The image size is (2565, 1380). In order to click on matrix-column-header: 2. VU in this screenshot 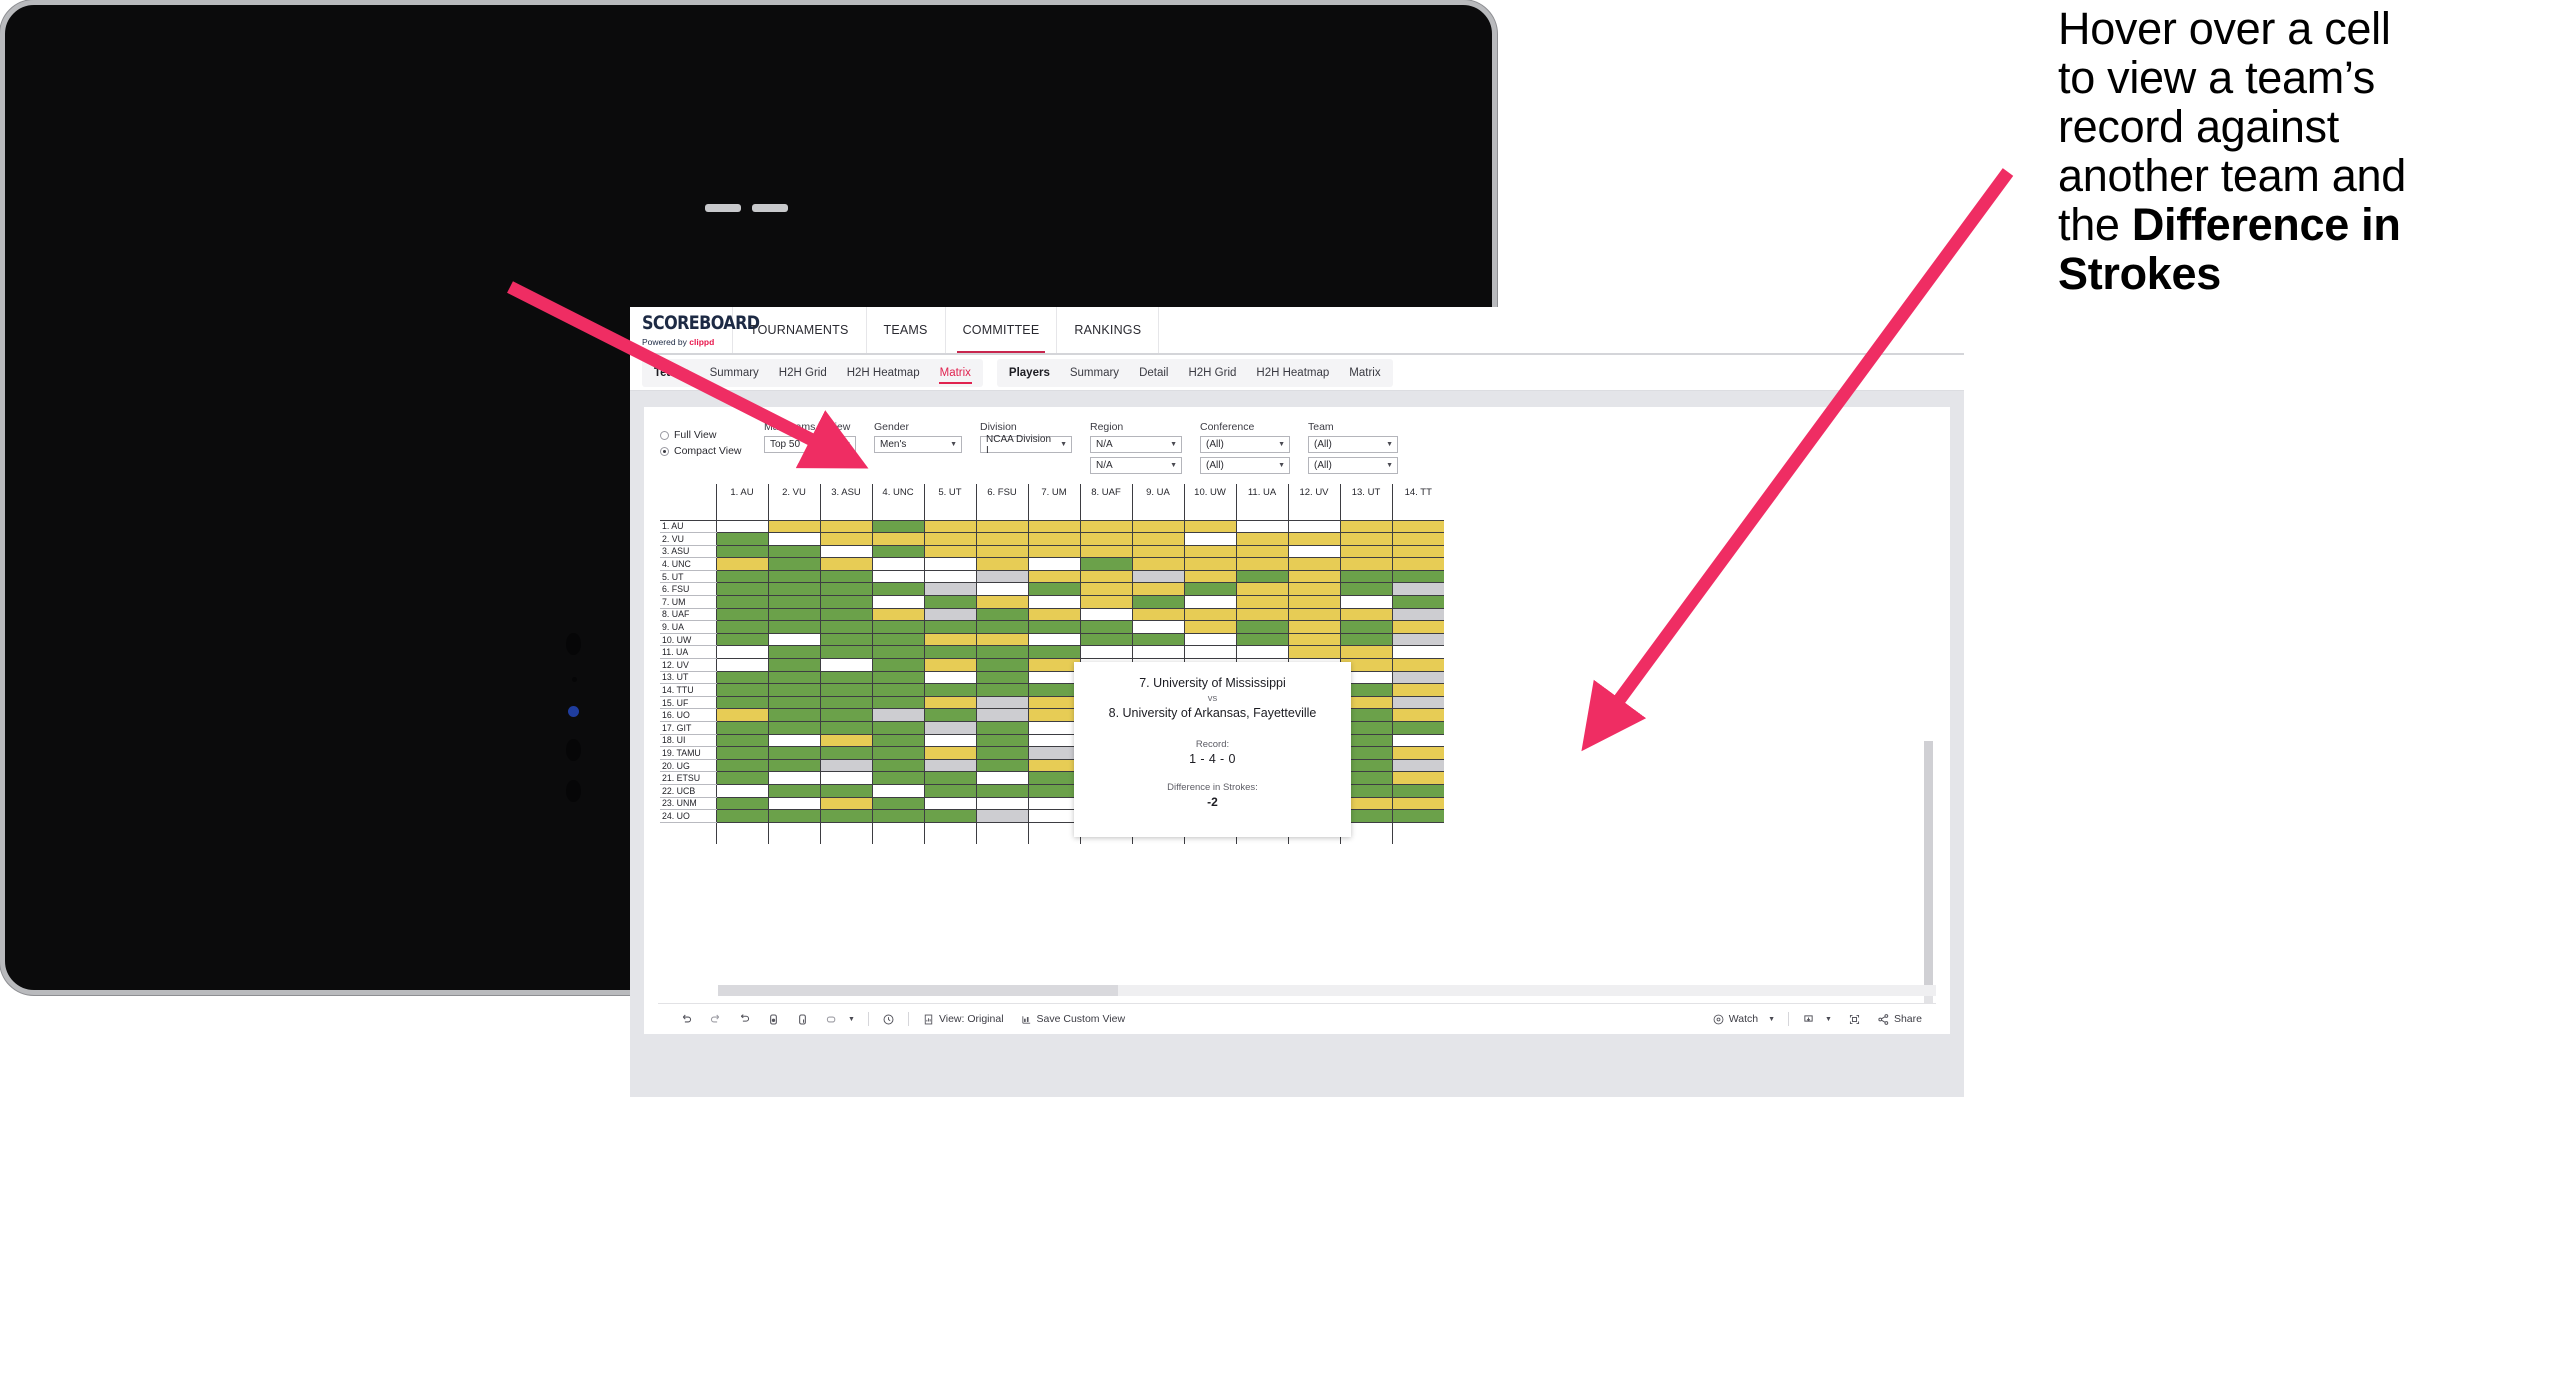, I will do `click(793, 502)`.